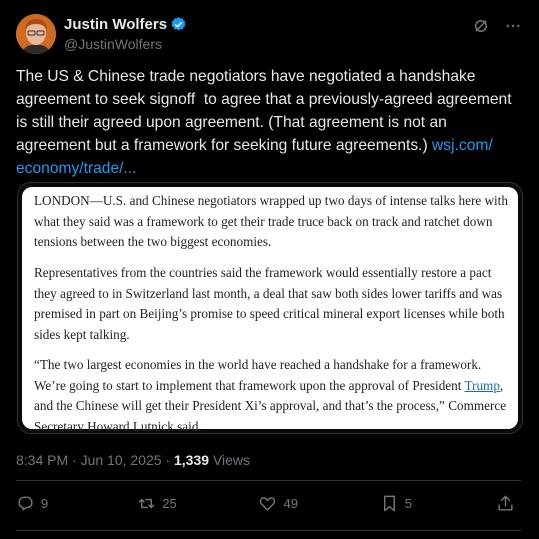 The image size is (539, 539). I want to click on display-name: Justin Wolfers, so click(115, 24).